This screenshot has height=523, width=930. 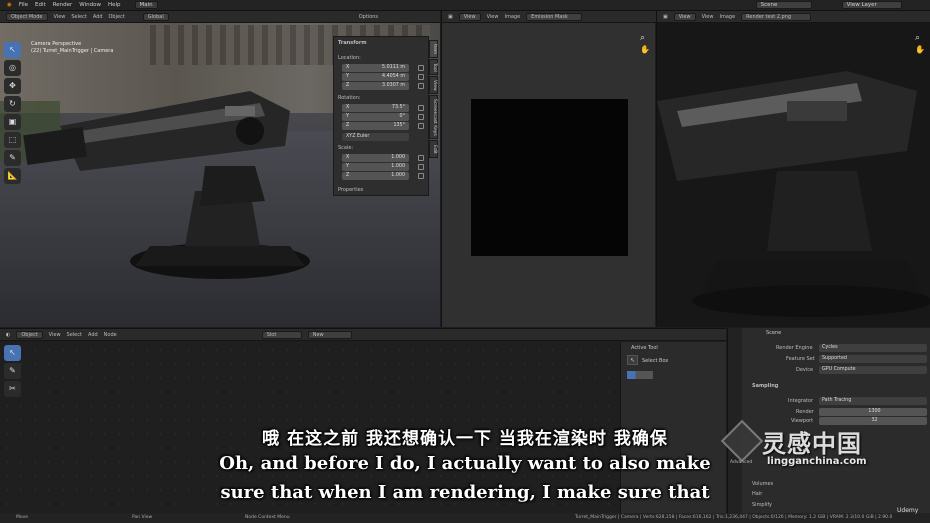 What do you see at coordinates (72, 51) in the screenshot?
I see `camera-subtitle: (22) Turret_MainTrigger | Camera` at bounding box center [72, 51].